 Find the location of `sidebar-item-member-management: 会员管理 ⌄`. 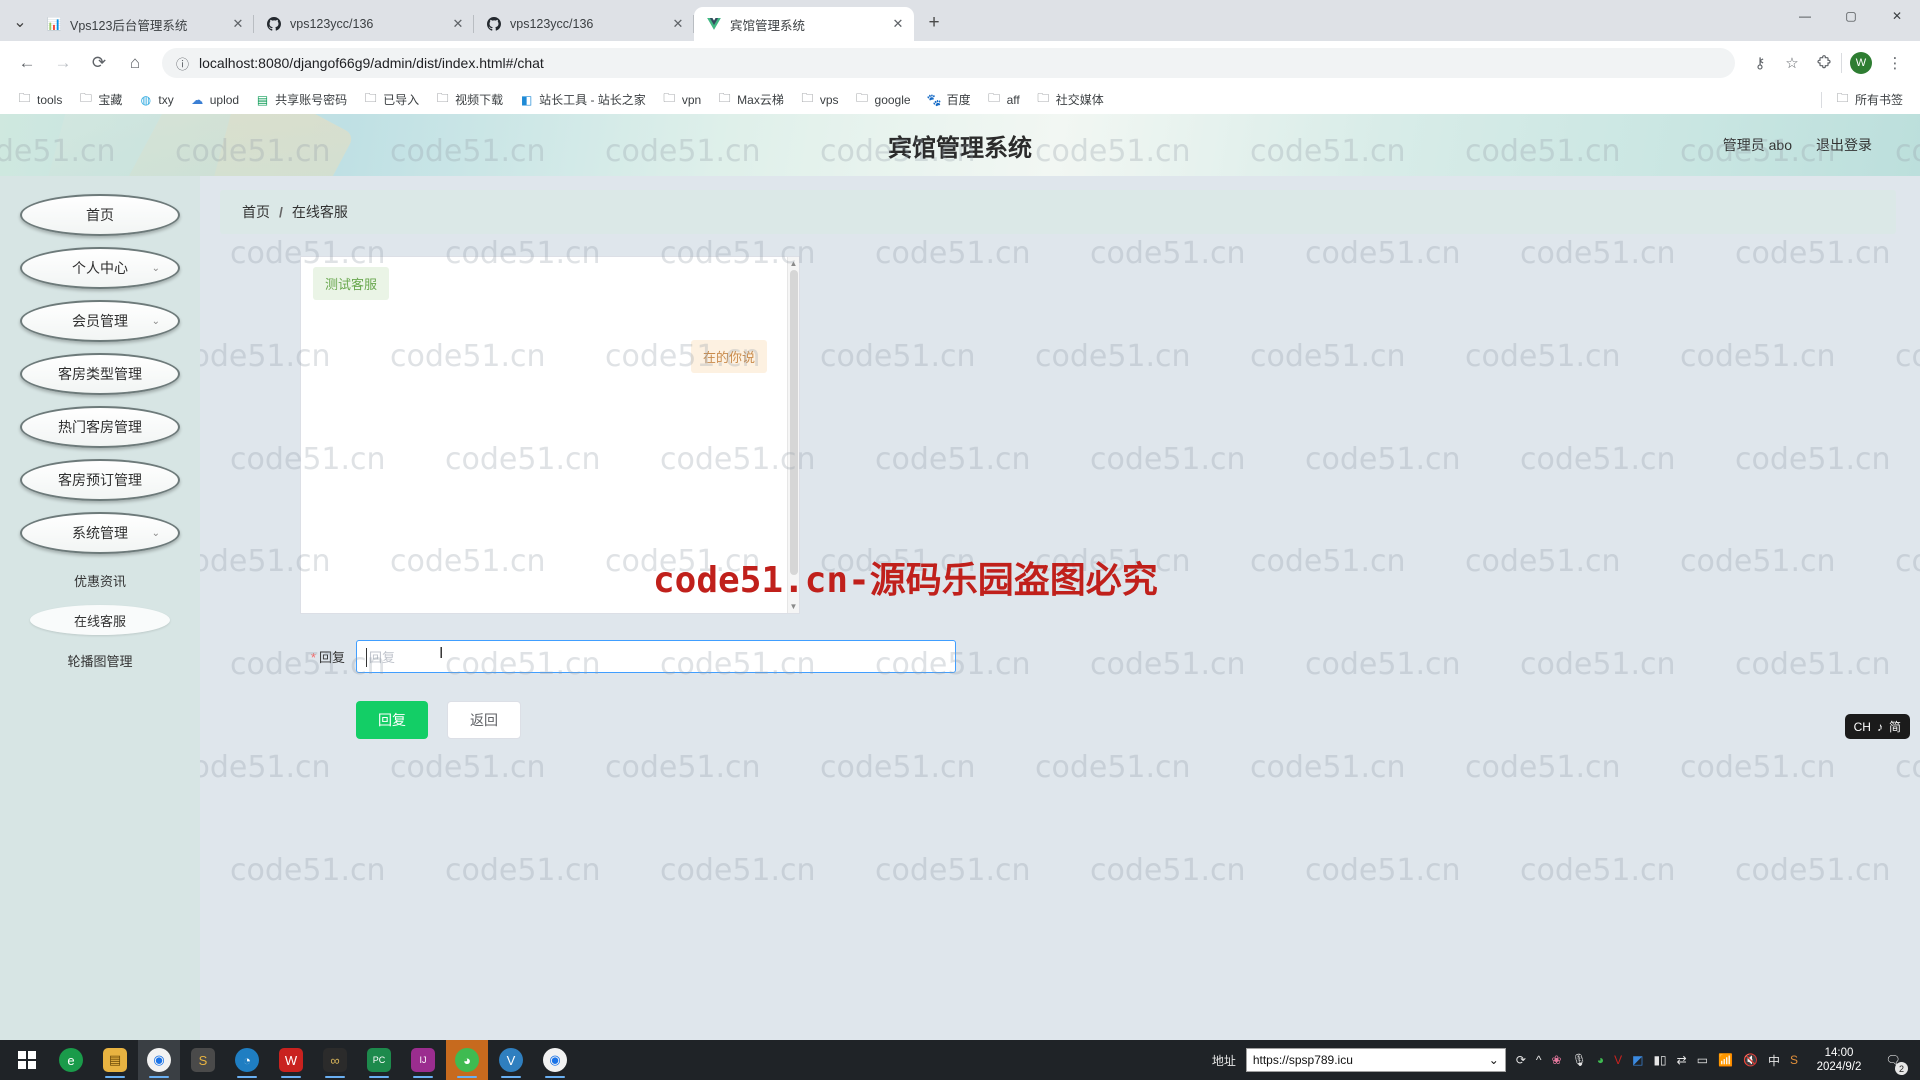

sidebar-item-member-management: 会员管理 ⌄ is located at coordinates (100, 321).